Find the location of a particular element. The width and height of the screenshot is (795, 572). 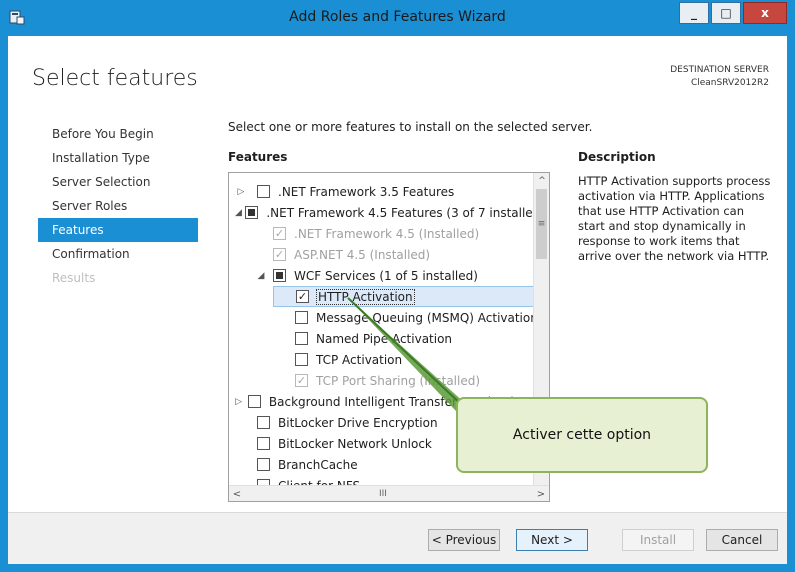

wizard-footer: < Previous Next > Install Cancel is located at coordinates (397, 538).